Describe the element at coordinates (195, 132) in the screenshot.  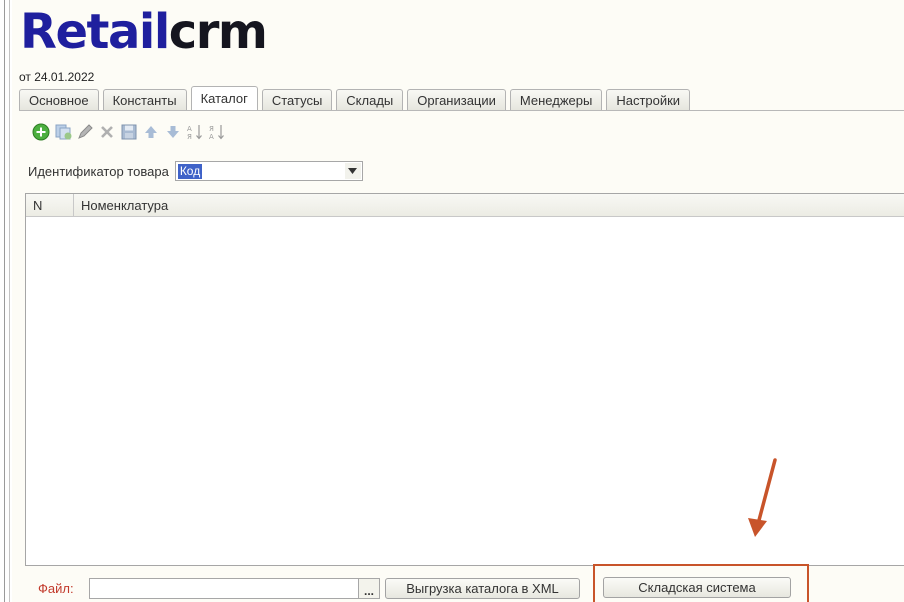
I see `sort-ascending-icon: АЯ` at that location.